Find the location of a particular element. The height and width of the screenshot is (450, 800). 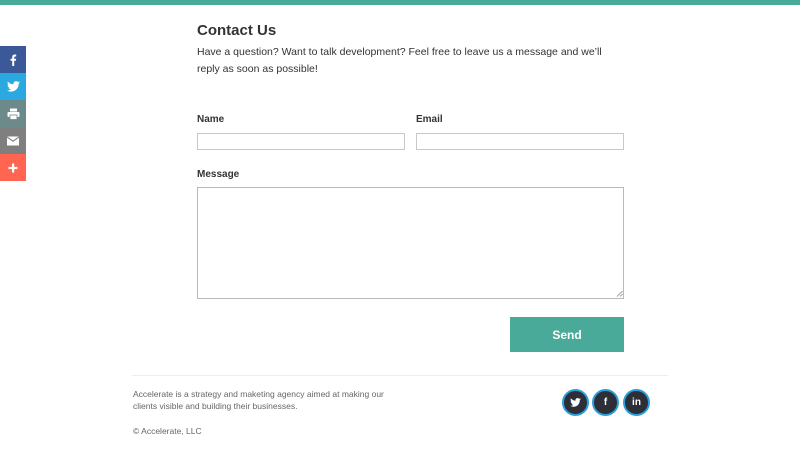

share-email-button is located at coordinates (13, 140).